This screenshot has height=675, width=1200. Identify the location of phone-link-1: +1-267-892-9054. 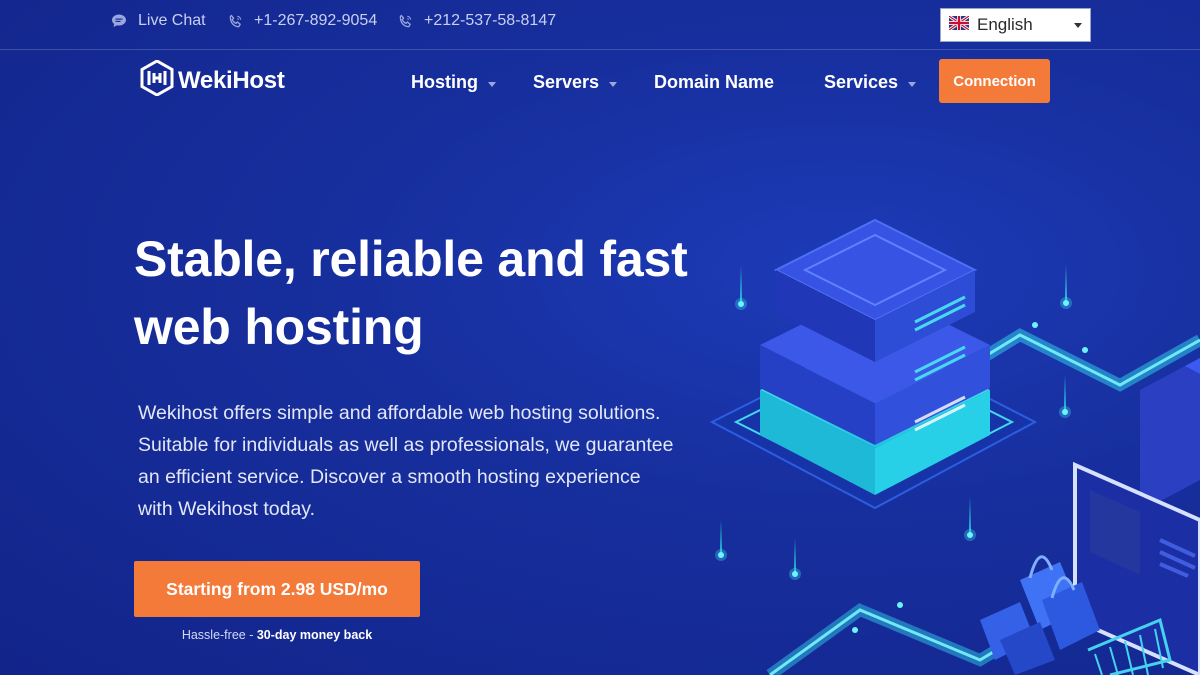
(301, 21).